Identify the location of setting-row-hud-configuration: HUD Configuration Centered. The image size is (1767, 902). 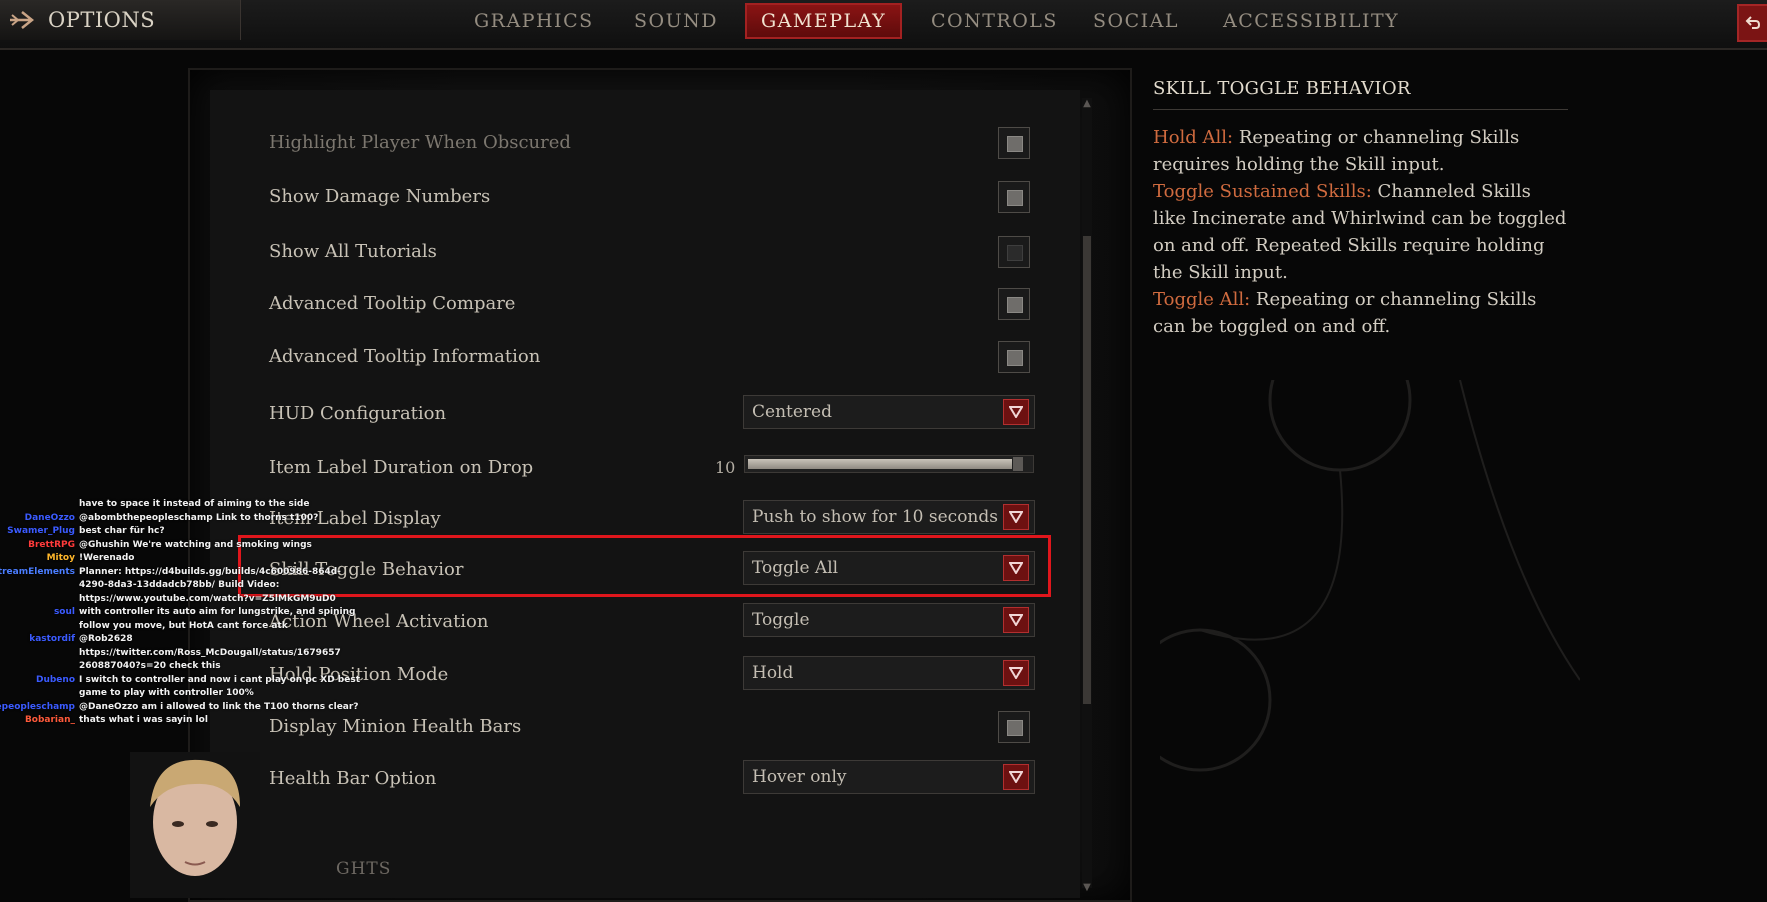
(654, 415).